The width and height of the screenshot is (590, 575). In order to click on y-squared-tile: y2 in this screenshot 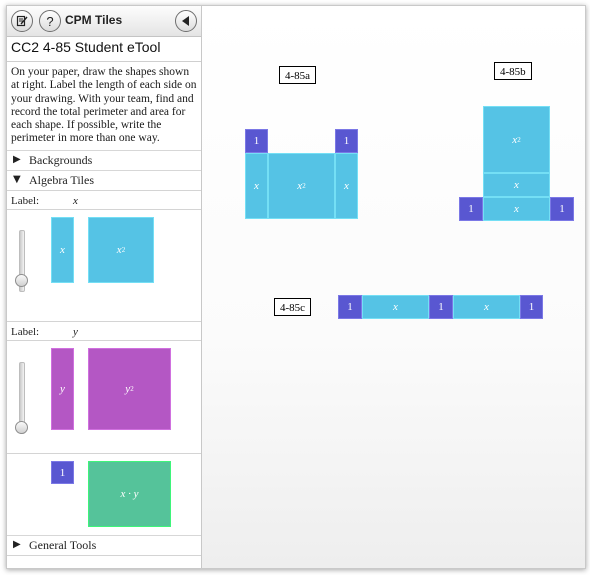, I will do `click(129, 389)`.